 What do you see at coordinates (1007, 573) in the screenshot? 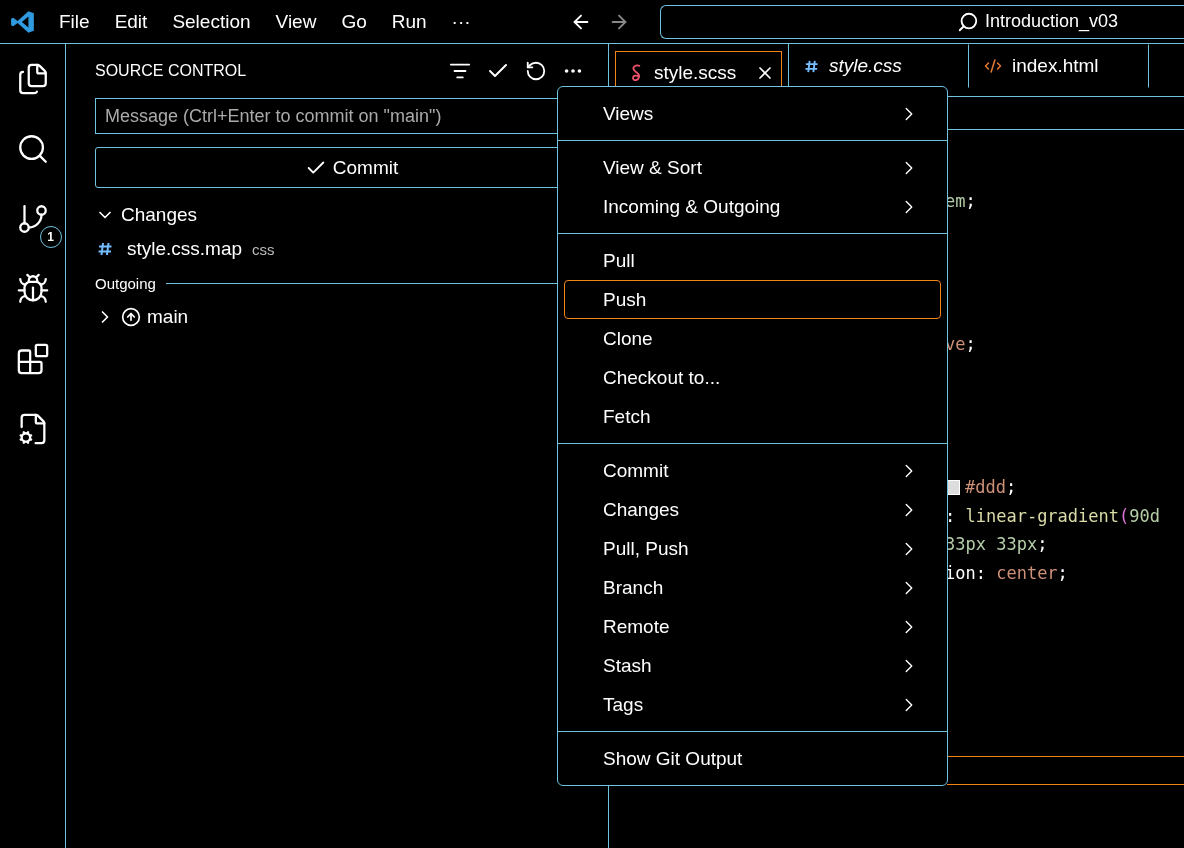
I see `code-line: ion: center;` at bounding box center [1007, 573].